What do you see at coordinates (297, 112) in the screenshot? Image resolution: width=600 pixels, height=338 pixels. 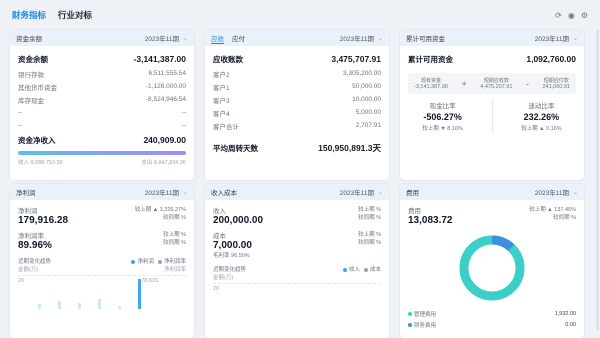 I see `customer-row-4: 客户4 5,000.00` at bounding box center [297, 112].